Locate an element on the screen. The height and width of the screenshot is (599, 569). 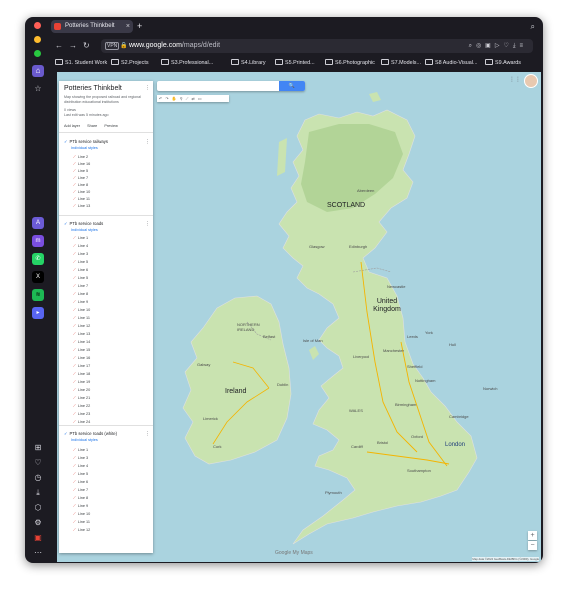
list-item: Line 20 is located at coordinates (81, 389).